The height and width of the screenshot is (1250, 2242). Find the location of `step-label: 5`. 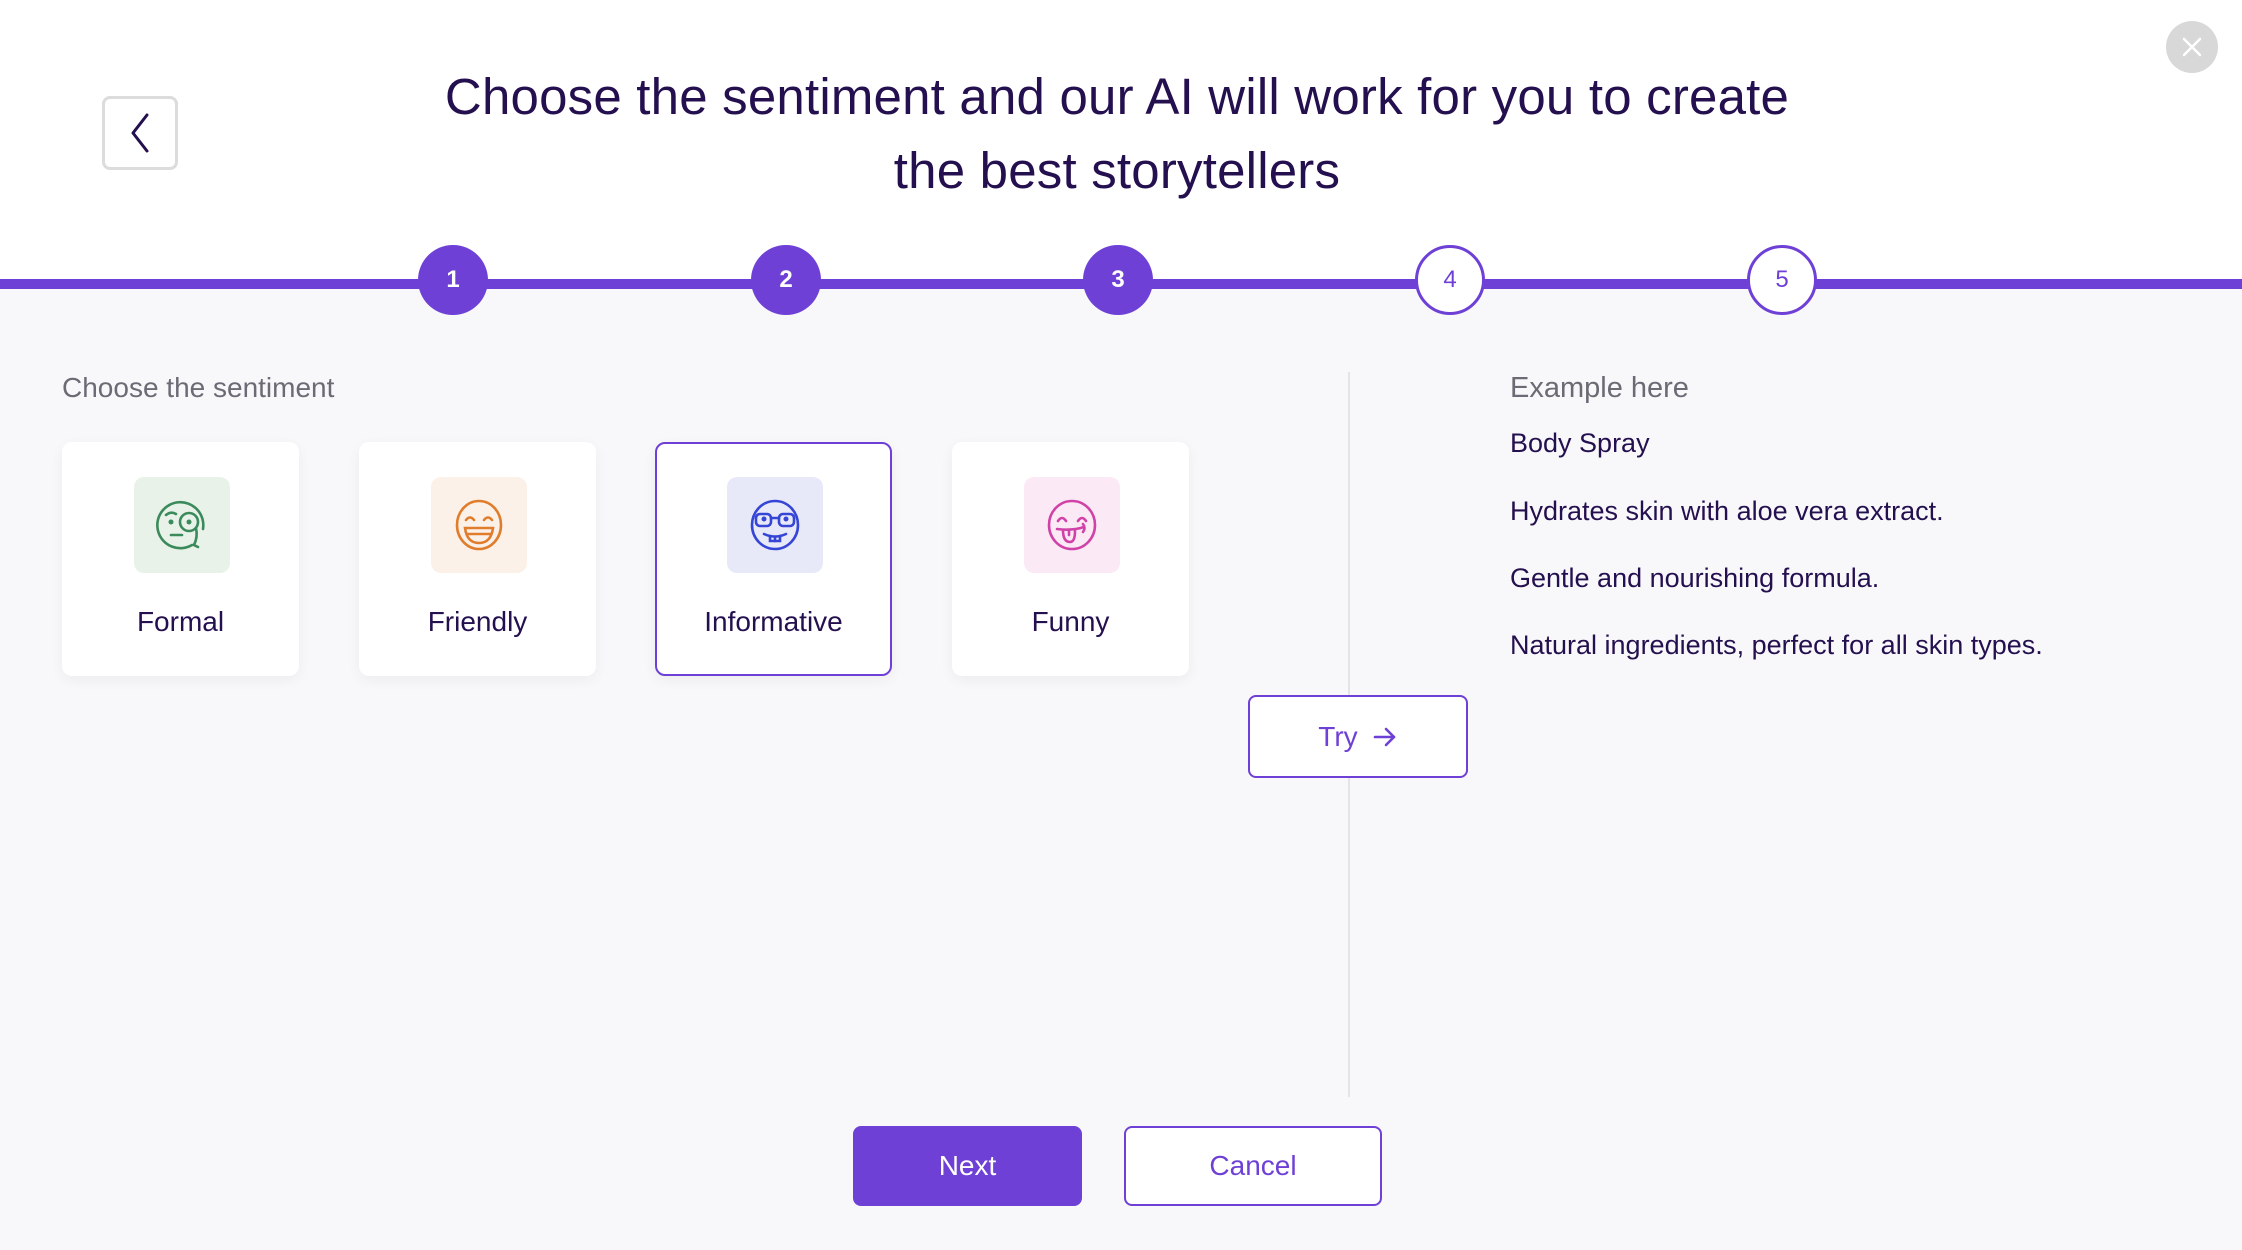

step-label: 5 is located at coordinates (1782, 279).